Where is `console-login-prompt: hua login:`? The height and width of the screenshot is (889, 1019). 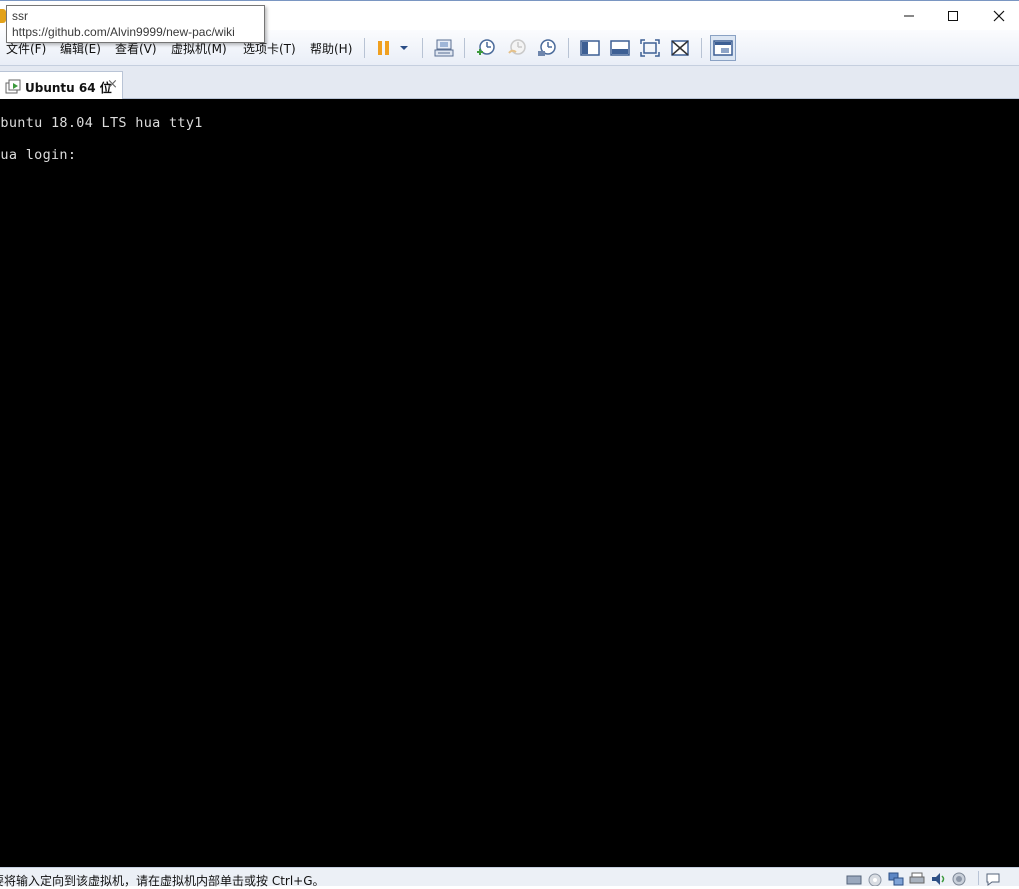
console-login-prompt: hua login: is located at coordinates (38, 155).